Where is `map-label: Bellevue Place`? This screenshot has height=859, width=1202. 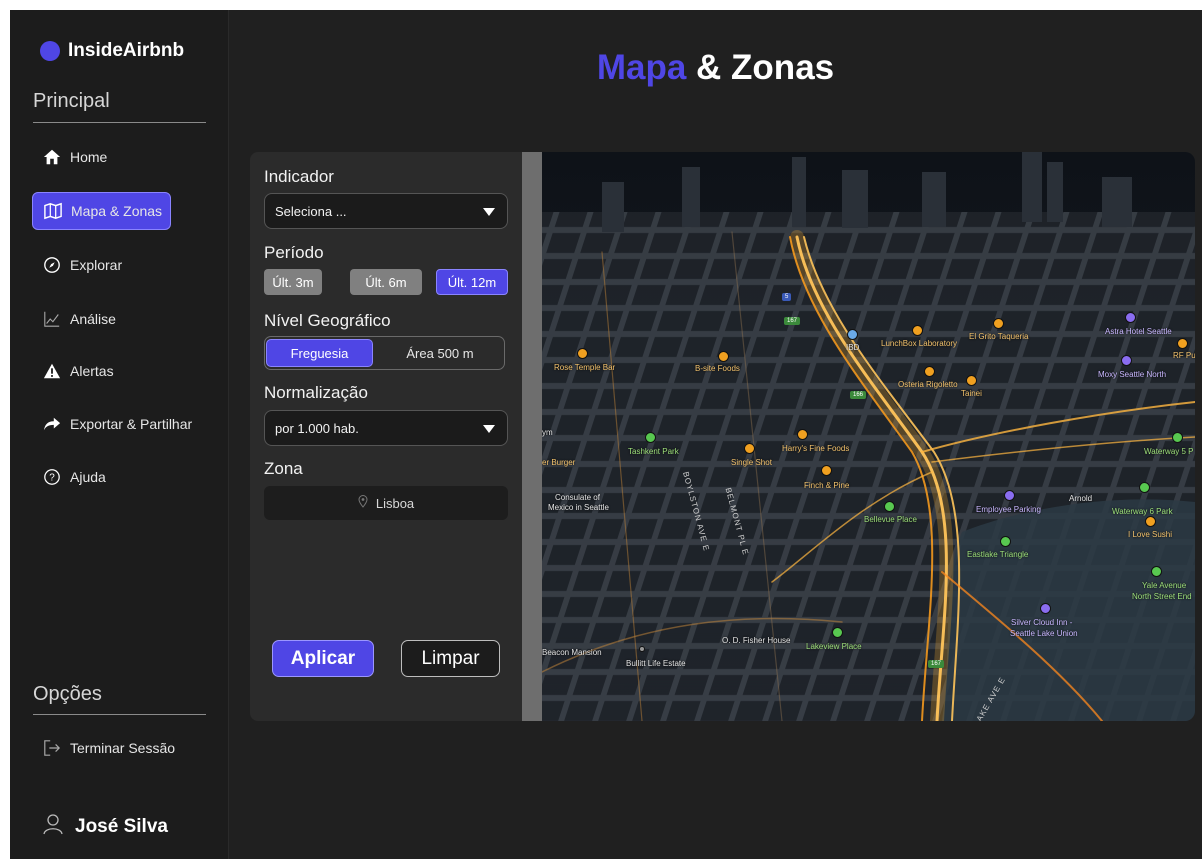 map-label: Bellevue Place is located at coordinates (890, 519).